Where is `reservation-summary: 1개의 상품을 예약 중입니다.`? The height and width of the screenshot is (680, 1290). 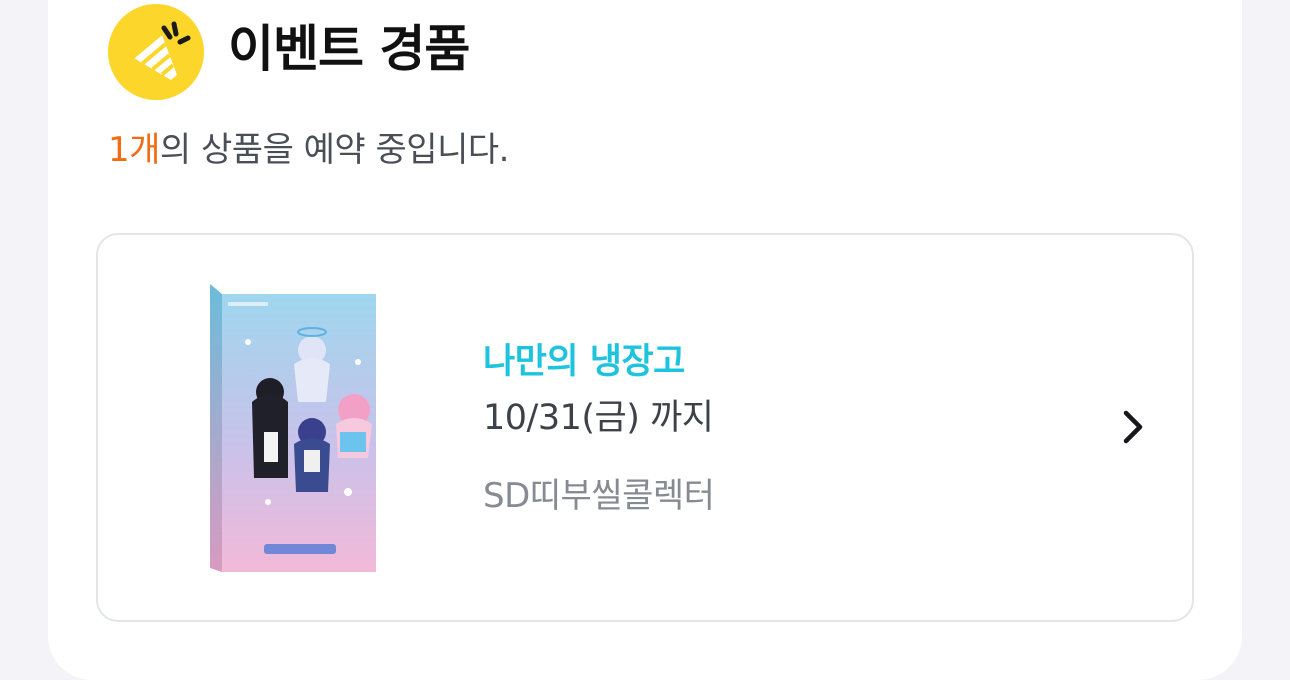
reservation-summary: 1개의 상품을 예약 중입니다. is located at coordinates (308, 150).